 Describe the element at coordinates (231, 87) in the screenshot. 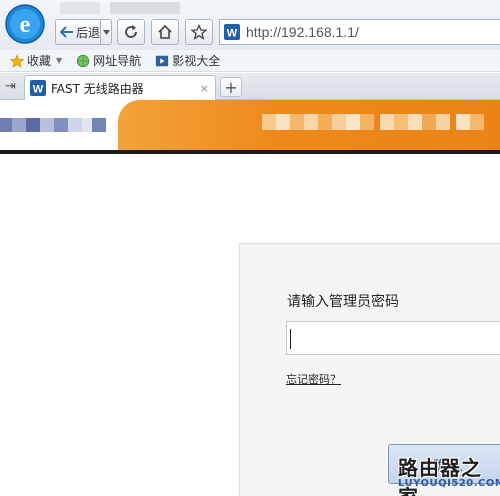

I see `new-tab-button: +` at that location.